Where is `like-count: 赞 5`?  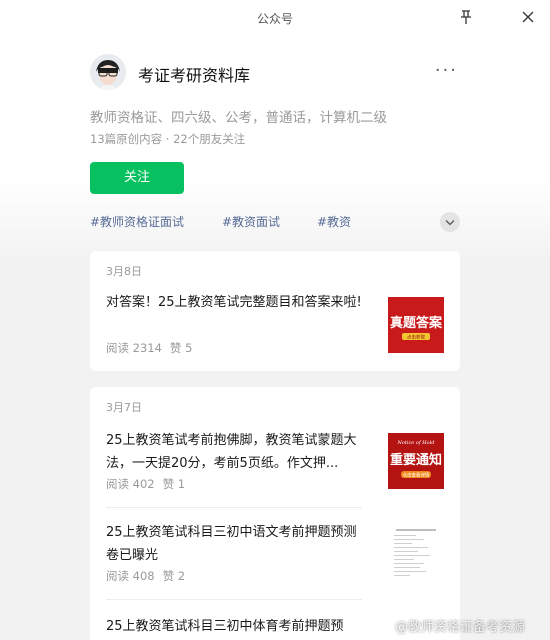
like-count: 赞 5 is located at coordinates (181, 348).